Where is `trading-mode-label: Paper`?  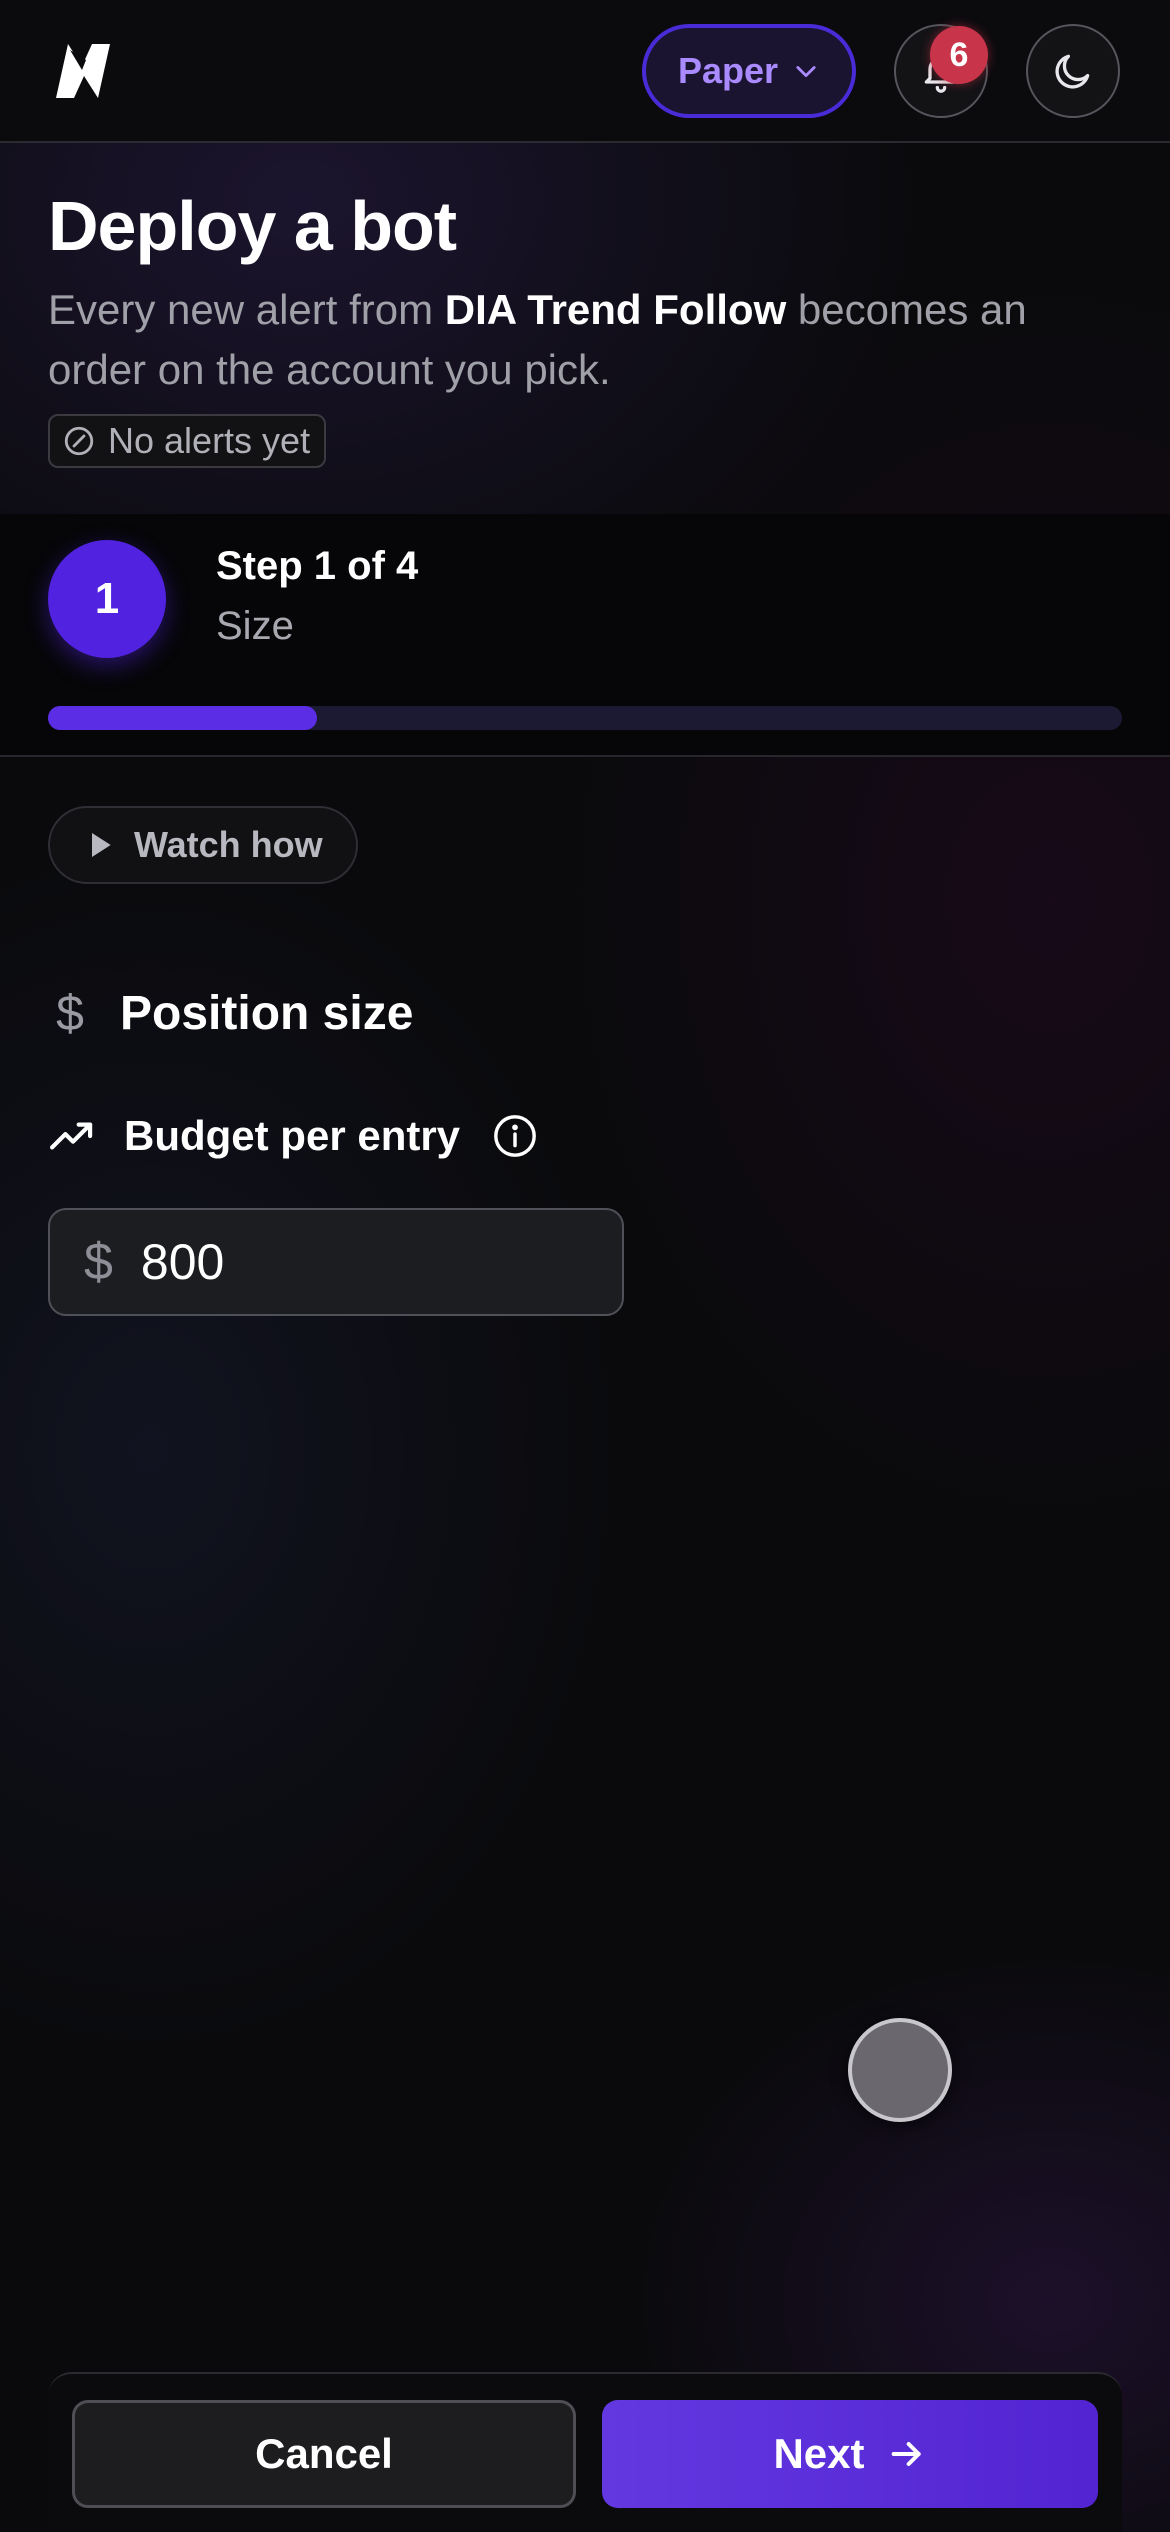 trading-mode-label: Paper is located at coordinates (728, 70).